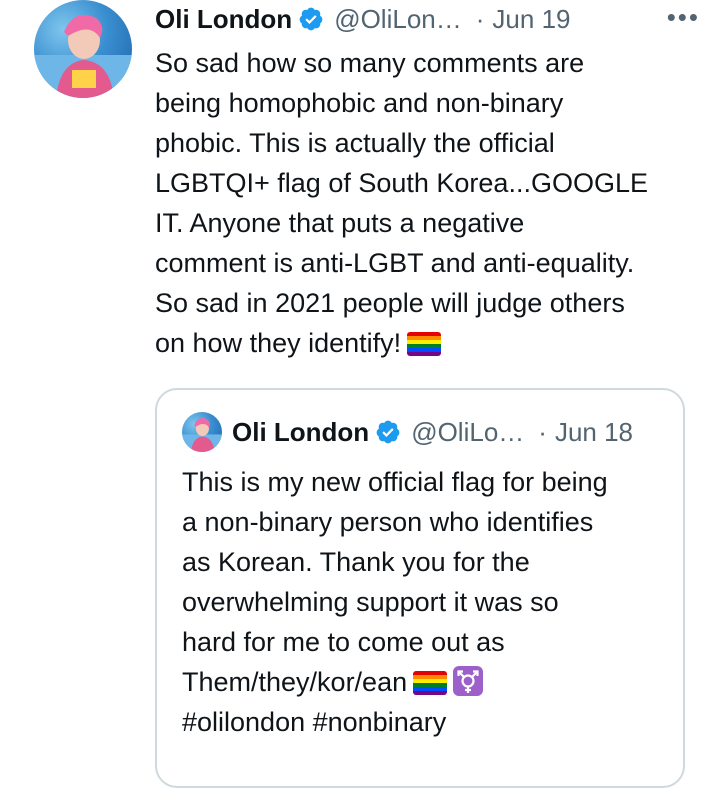 This screenshot has height=788, width=720. I want to click on quoted-author-name: Oli London, so click(301, 431).